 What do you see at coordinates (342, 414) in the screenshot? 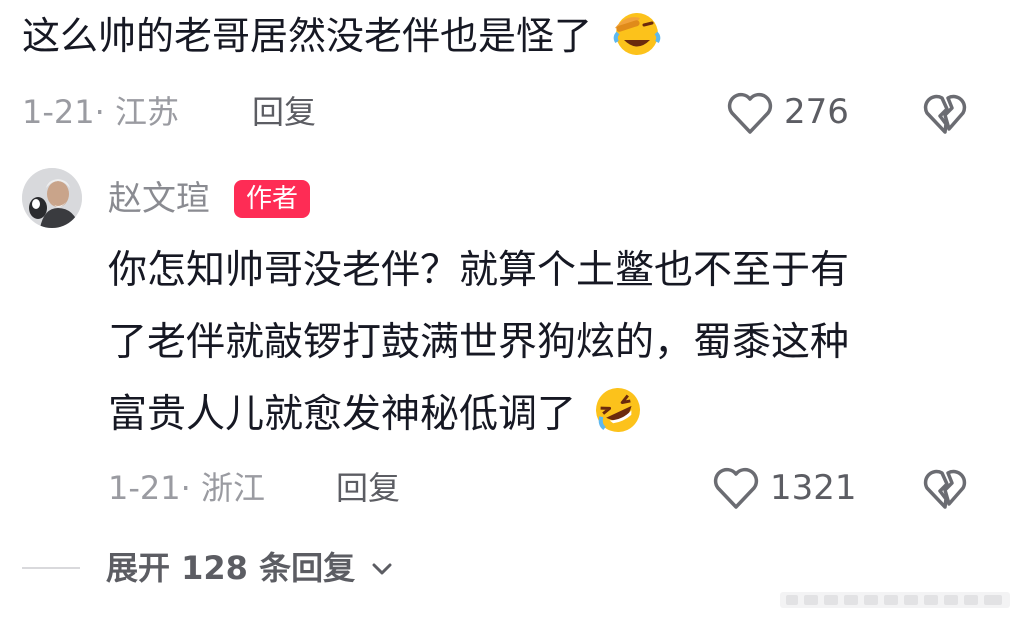
I see `comment-text-line-content: 富贵人儿就愈发神秘低调了` at bounding box center [342, 414].